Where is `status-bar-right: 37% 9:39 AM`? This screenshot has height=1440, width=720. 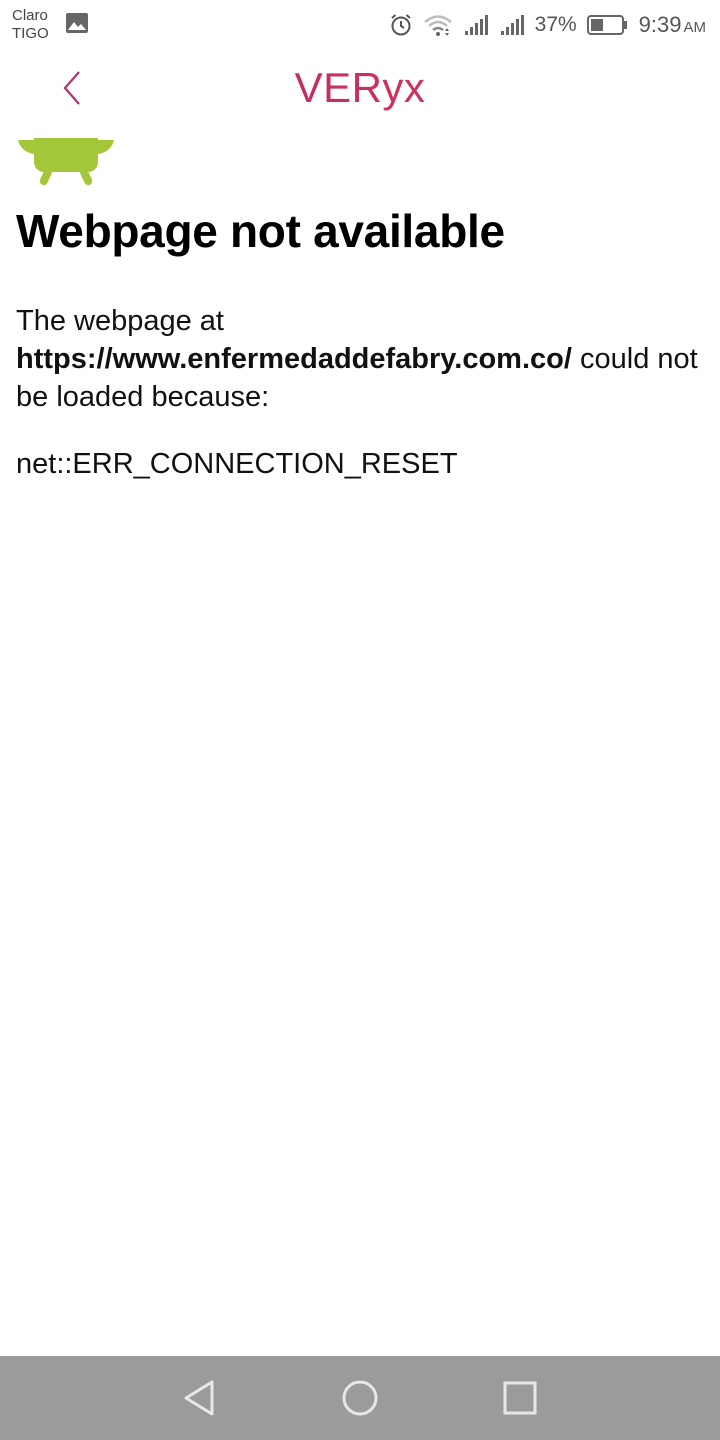 status-bar-right: 37% 9:39 AM is located at coordinates (547, 25).